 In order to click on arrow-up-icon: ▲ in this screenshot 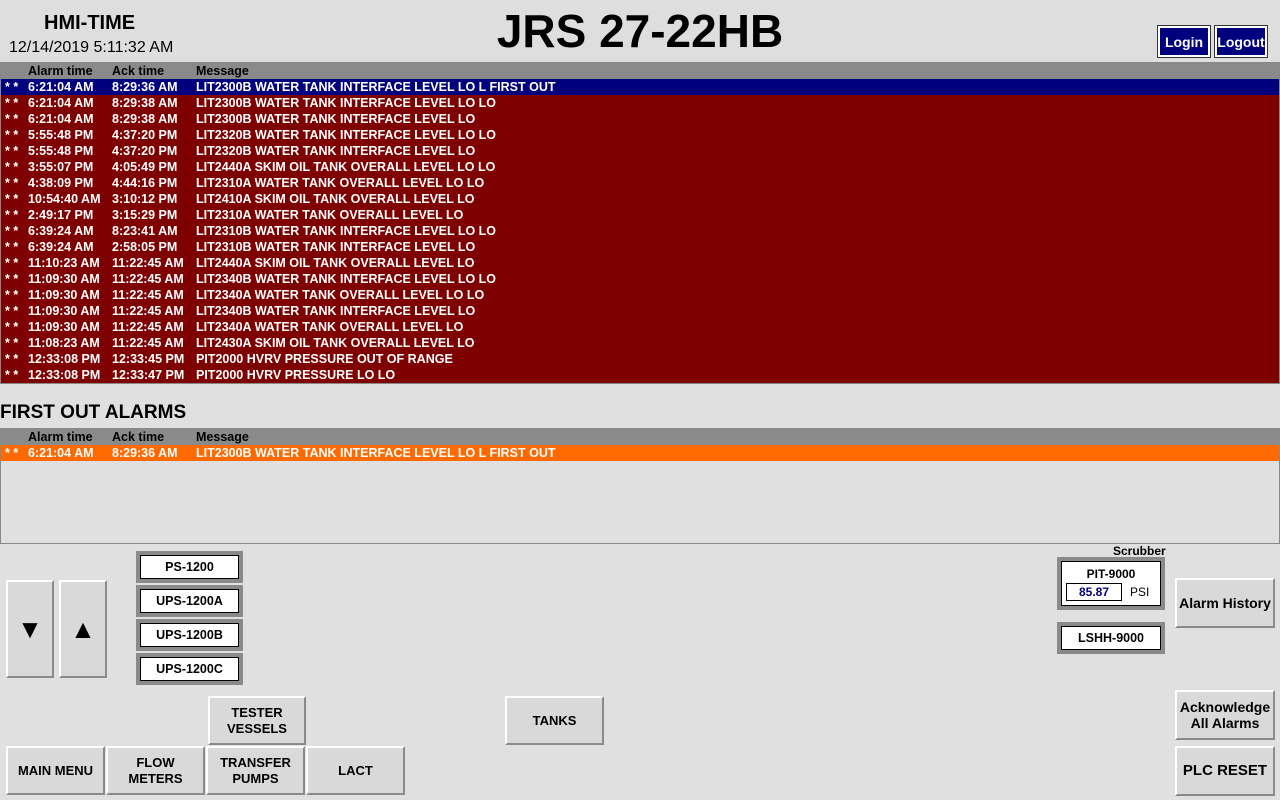, I will do `click(83, 629)`.